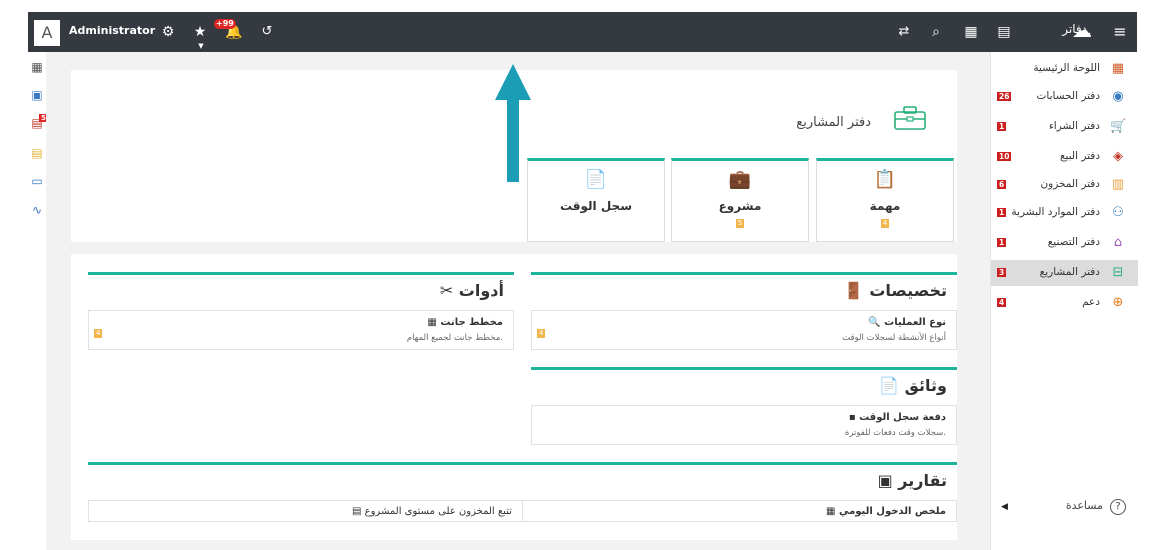  What do you see at coordinates (922, 480) in the screenshot?
I see `reports-title-text: تقارير` at bounding box center [922, 480].